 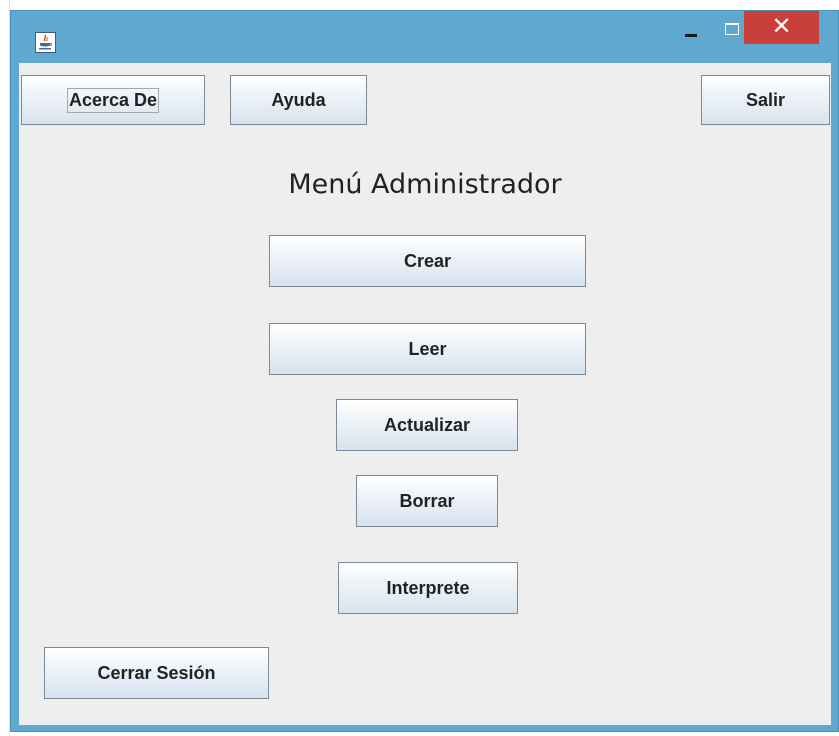 What do you see at coordinates (732, 29) in the screenshot?
I see `maximize-icon` at bounding box center [732, 29].